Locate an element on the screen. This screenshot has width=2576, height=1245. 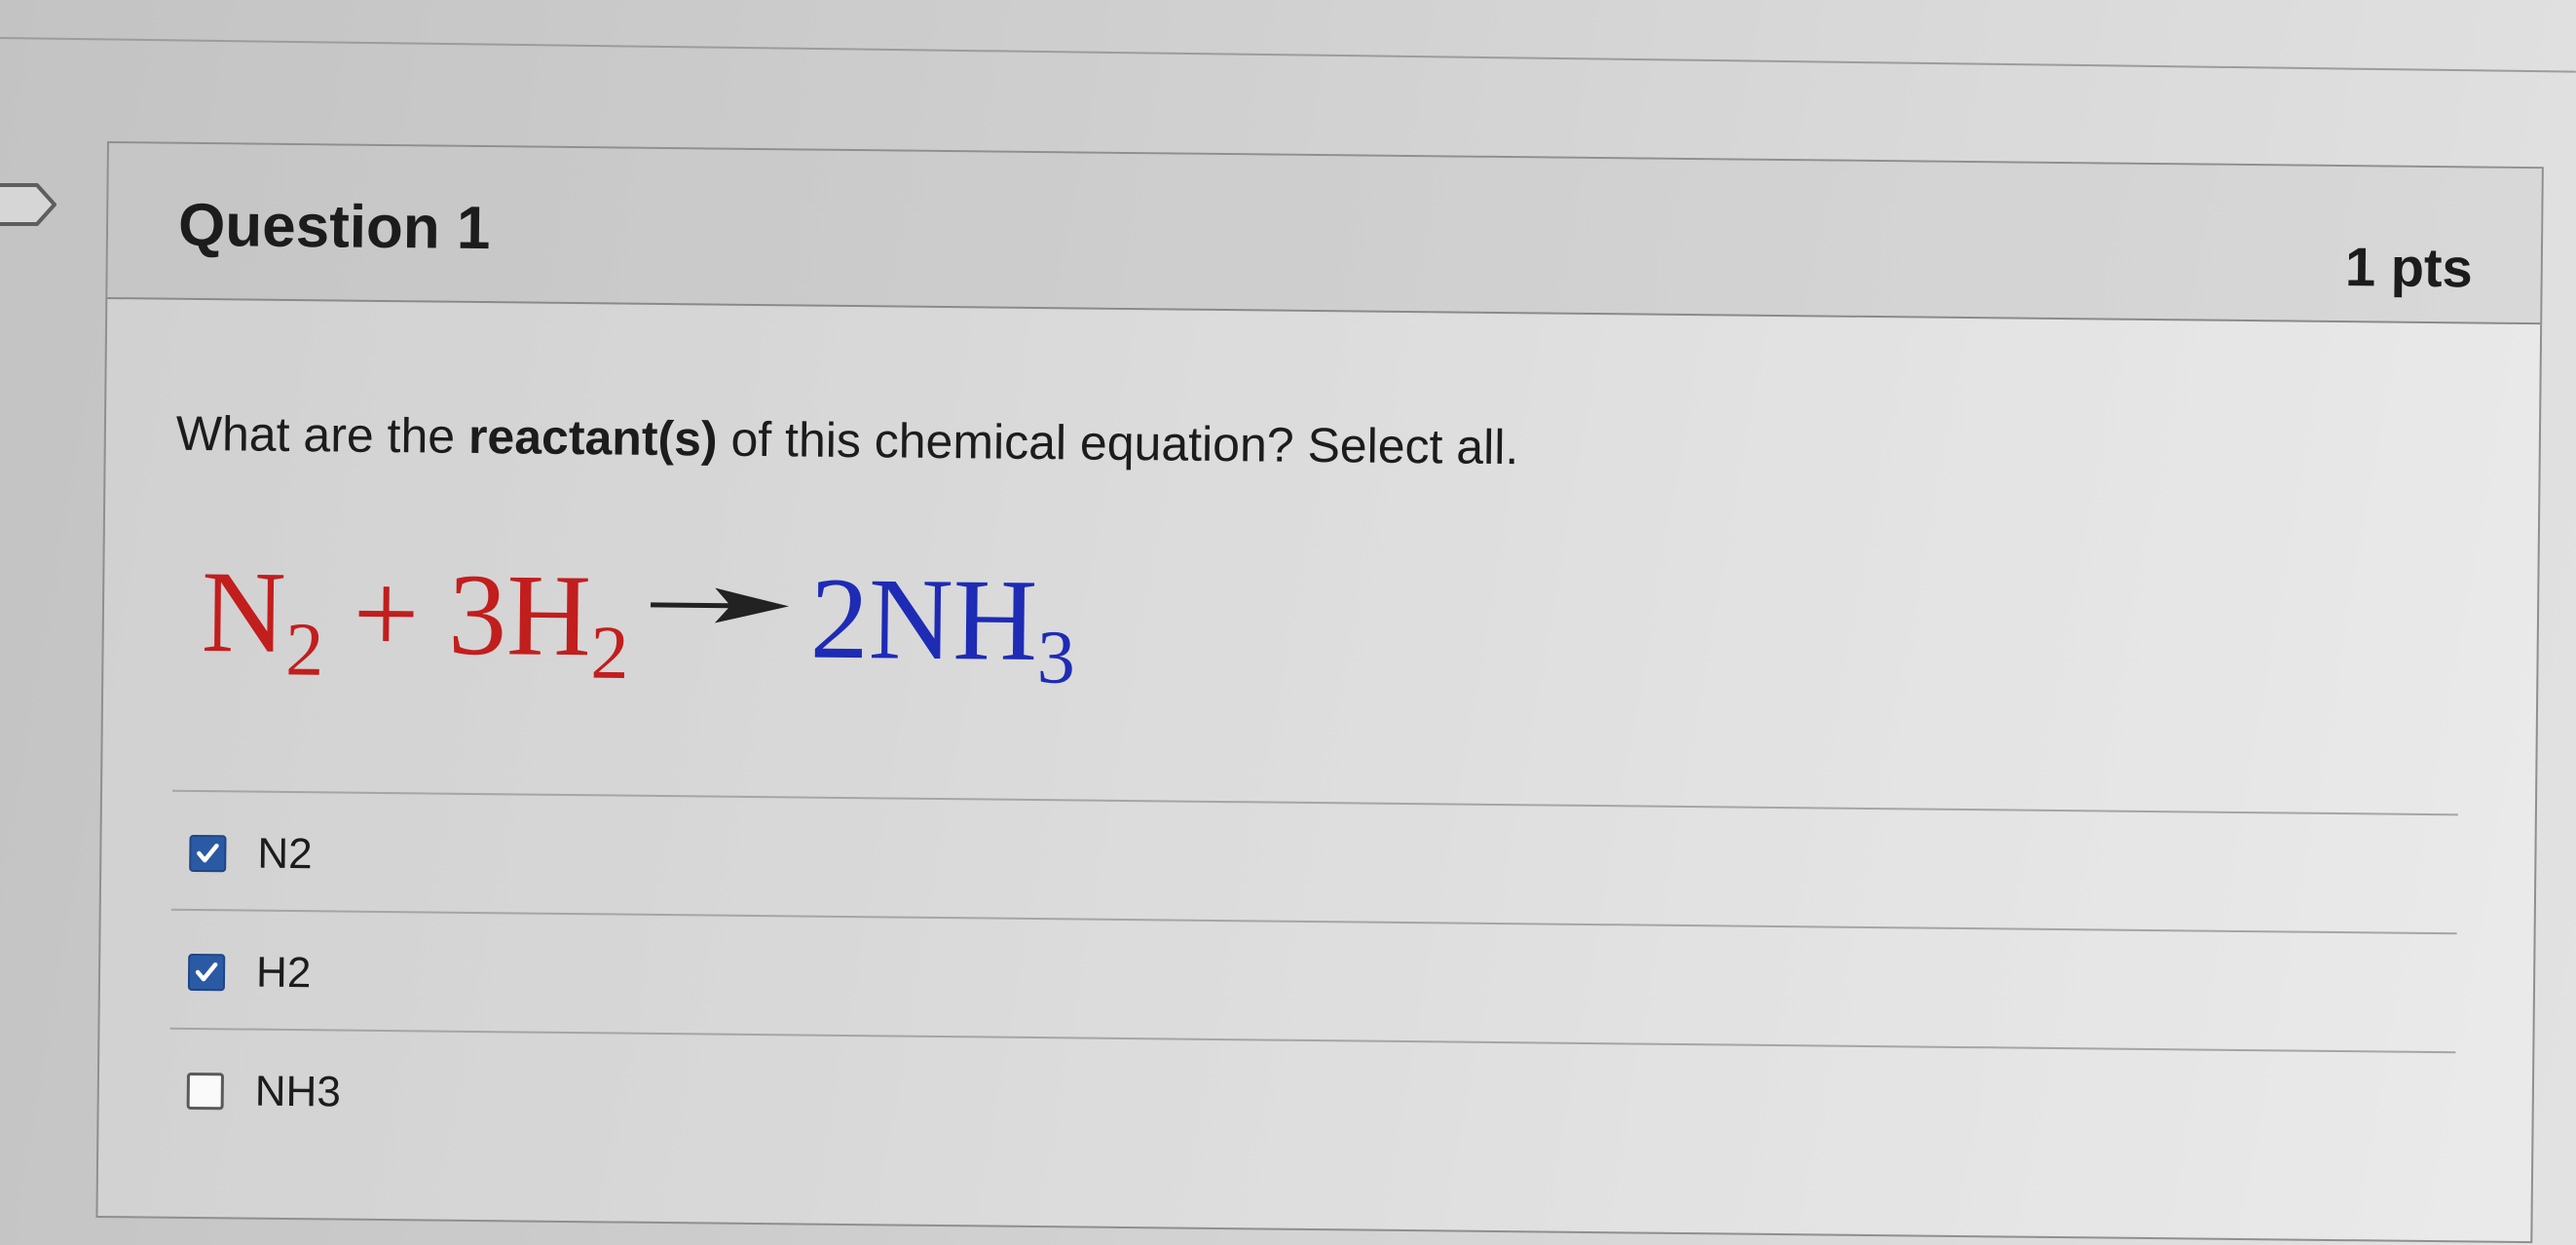
reactant-n-subscript: 2 is located at coordinates (304, 649).